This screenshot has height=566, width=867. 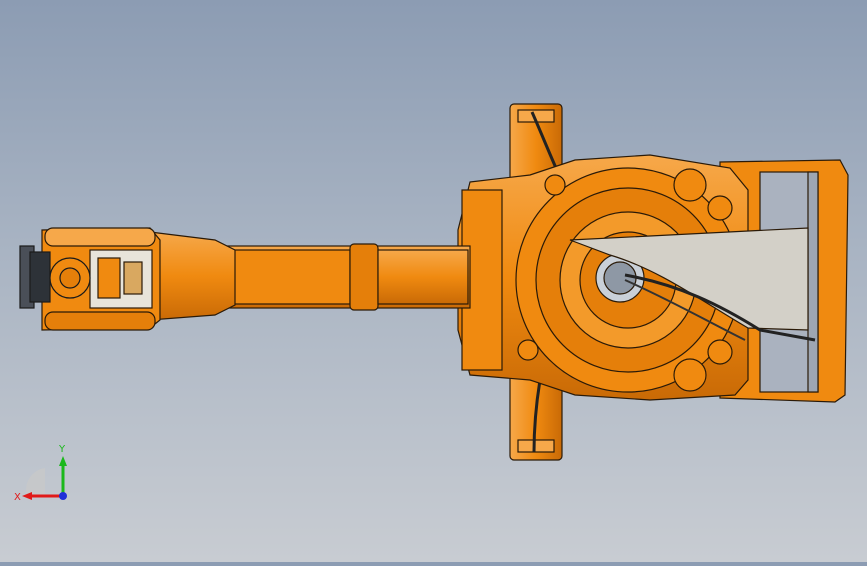 I want to click on z-axis-dot, so click(x=63, y=496).